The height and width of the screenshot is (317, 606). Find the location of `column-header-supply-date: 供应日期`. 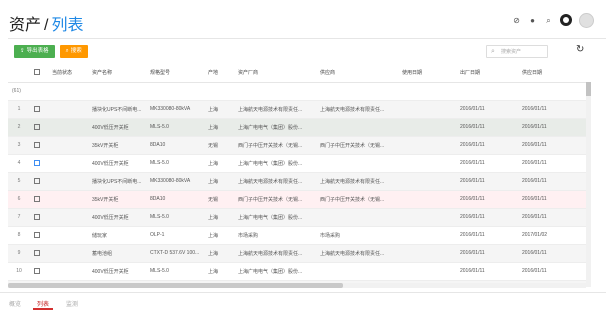

column-header-supply-date: 供应日期 is located at coordinates (552, 73).